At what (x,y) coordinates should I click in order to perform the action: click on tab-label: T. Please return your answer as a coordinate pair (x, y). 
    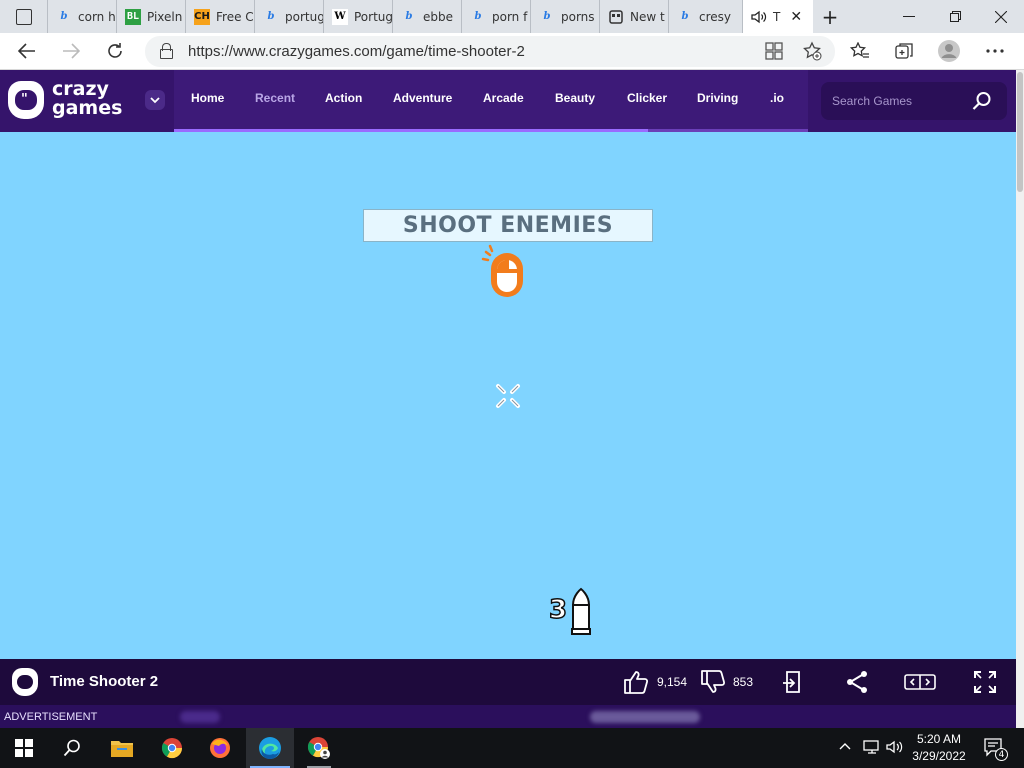
    Looking at the image, I should click on (777, 16).